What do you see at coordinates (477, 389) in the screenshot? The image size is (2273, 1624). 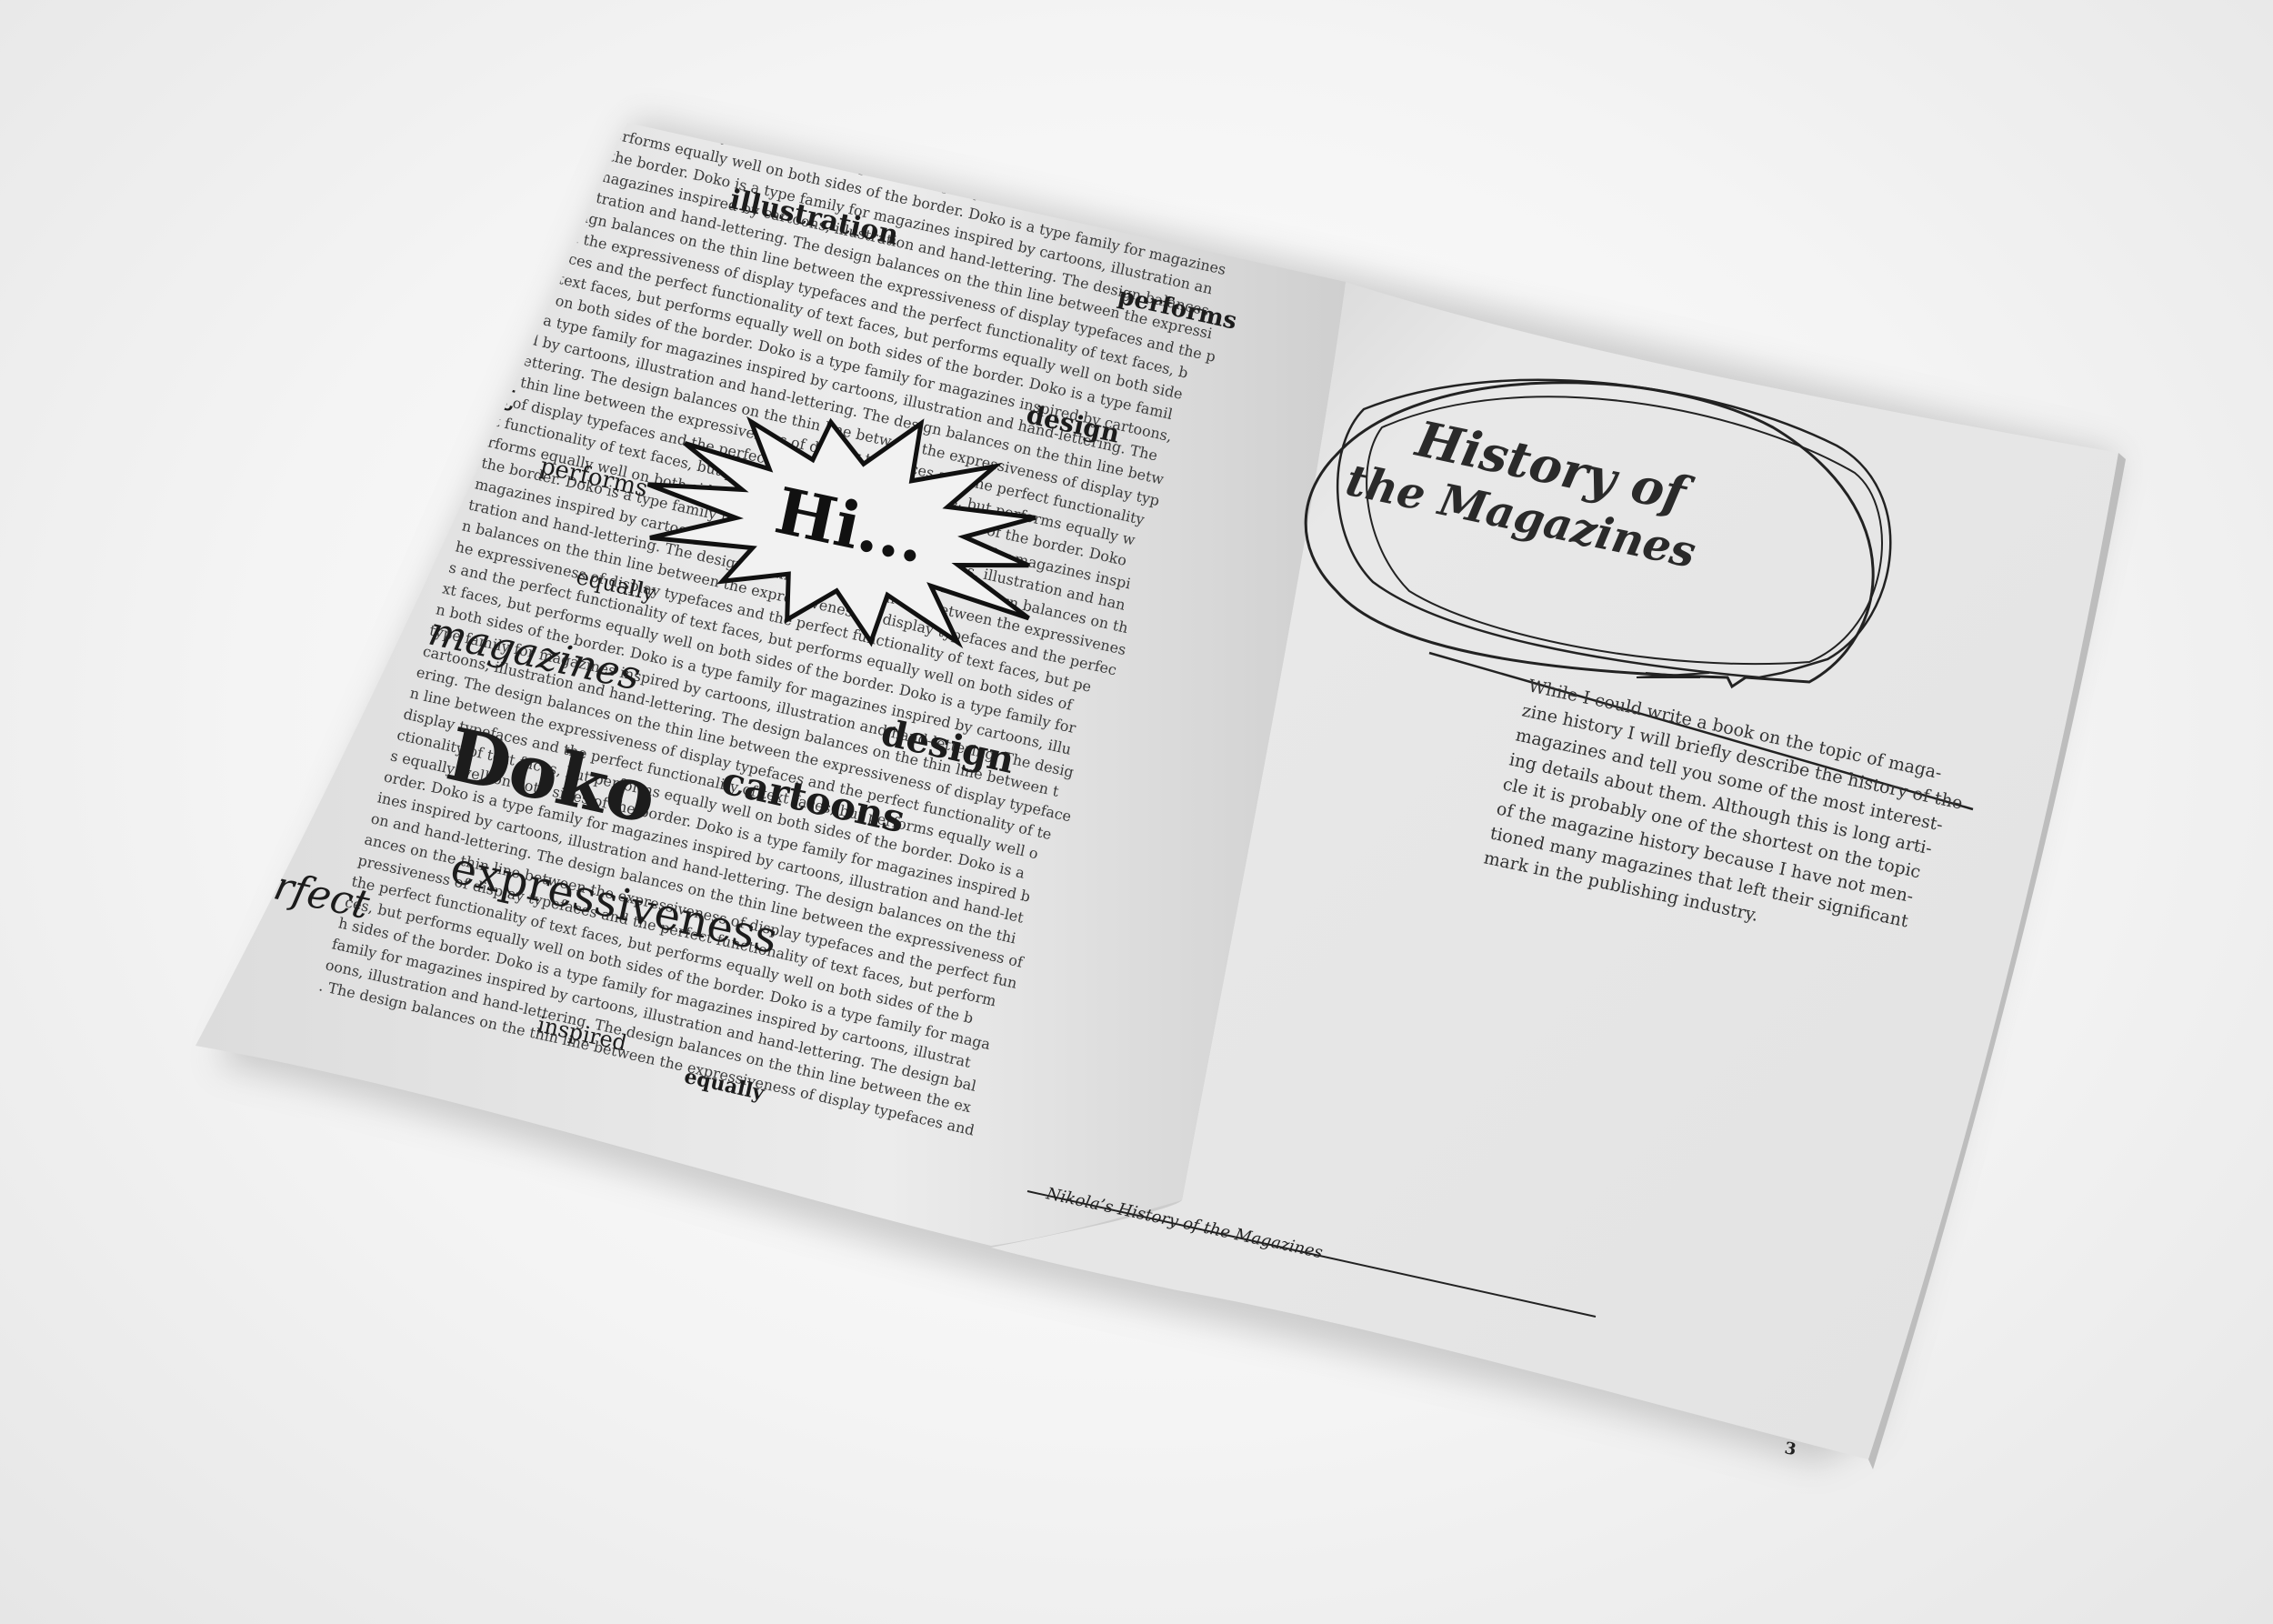 I see `highlight-word: text` at bounding box center [477, 389].